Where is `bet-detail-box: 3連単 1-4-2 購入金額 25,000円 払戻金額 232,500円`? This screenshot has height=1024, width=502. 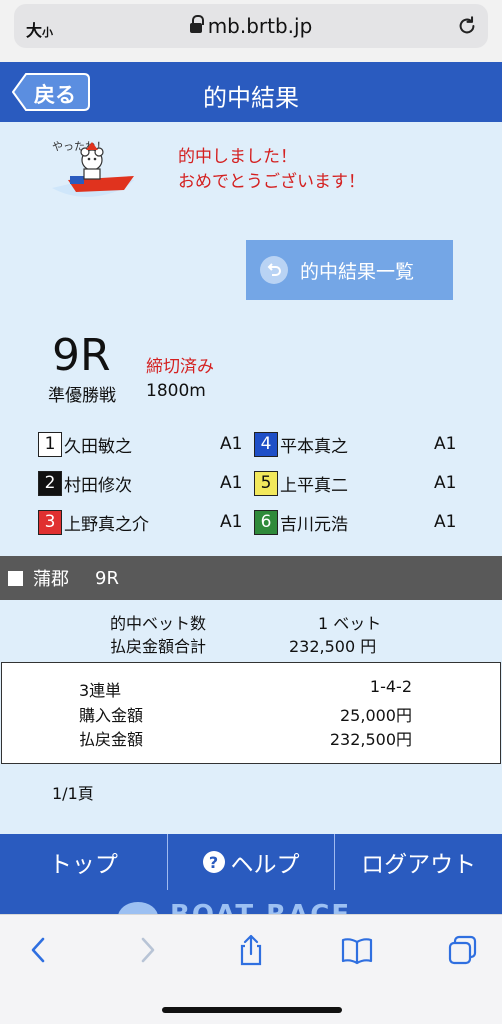 bet-detail-box: 3連単 1-4-2 購入金額 25,000円 払戻金額 232,500円 is located at coordinates (251, 713).